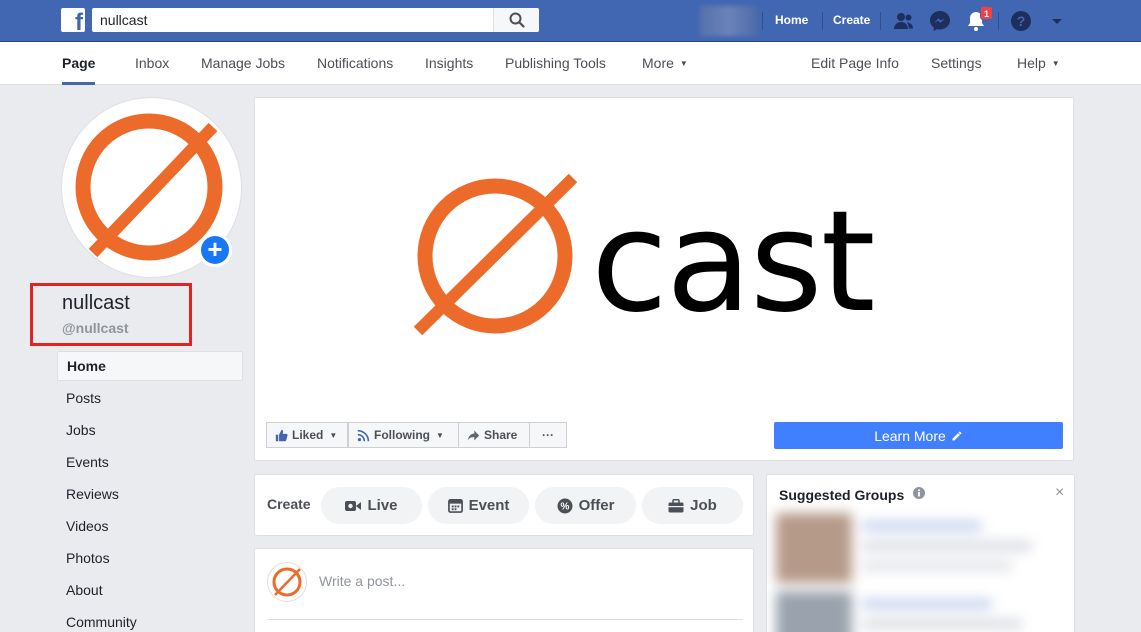  I want to click on search-input, so click(292, 20).